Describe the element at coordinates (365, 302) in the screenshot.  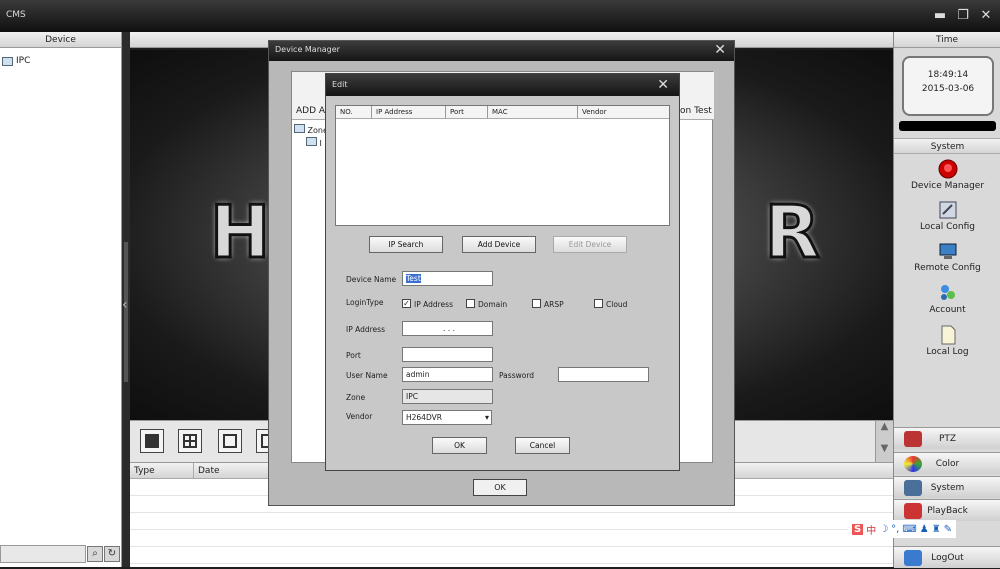
I see `login-type-label: LoginType` at that location.